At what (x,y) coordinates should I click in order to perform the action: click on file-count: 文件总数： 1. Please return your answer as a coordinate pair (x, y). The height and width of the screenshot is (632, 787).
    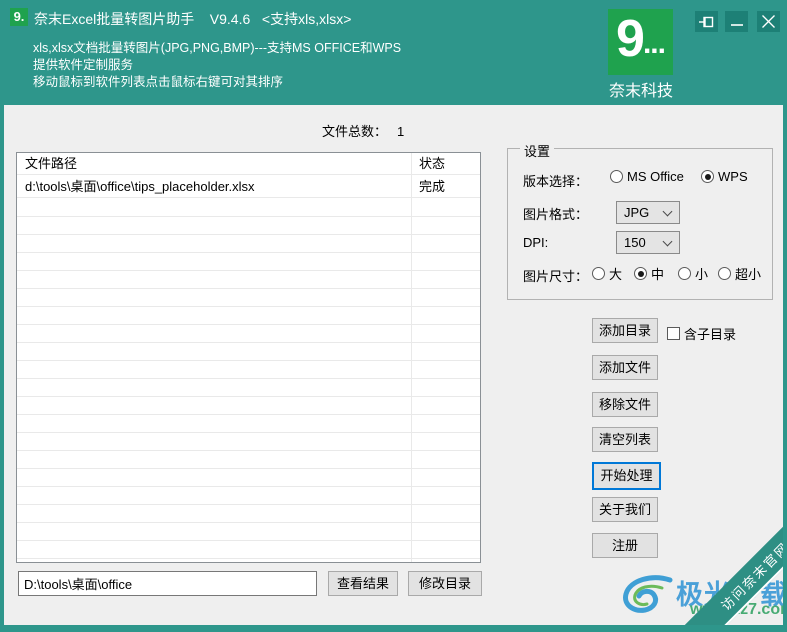
    Looking at the image, I should click on (363, 130).